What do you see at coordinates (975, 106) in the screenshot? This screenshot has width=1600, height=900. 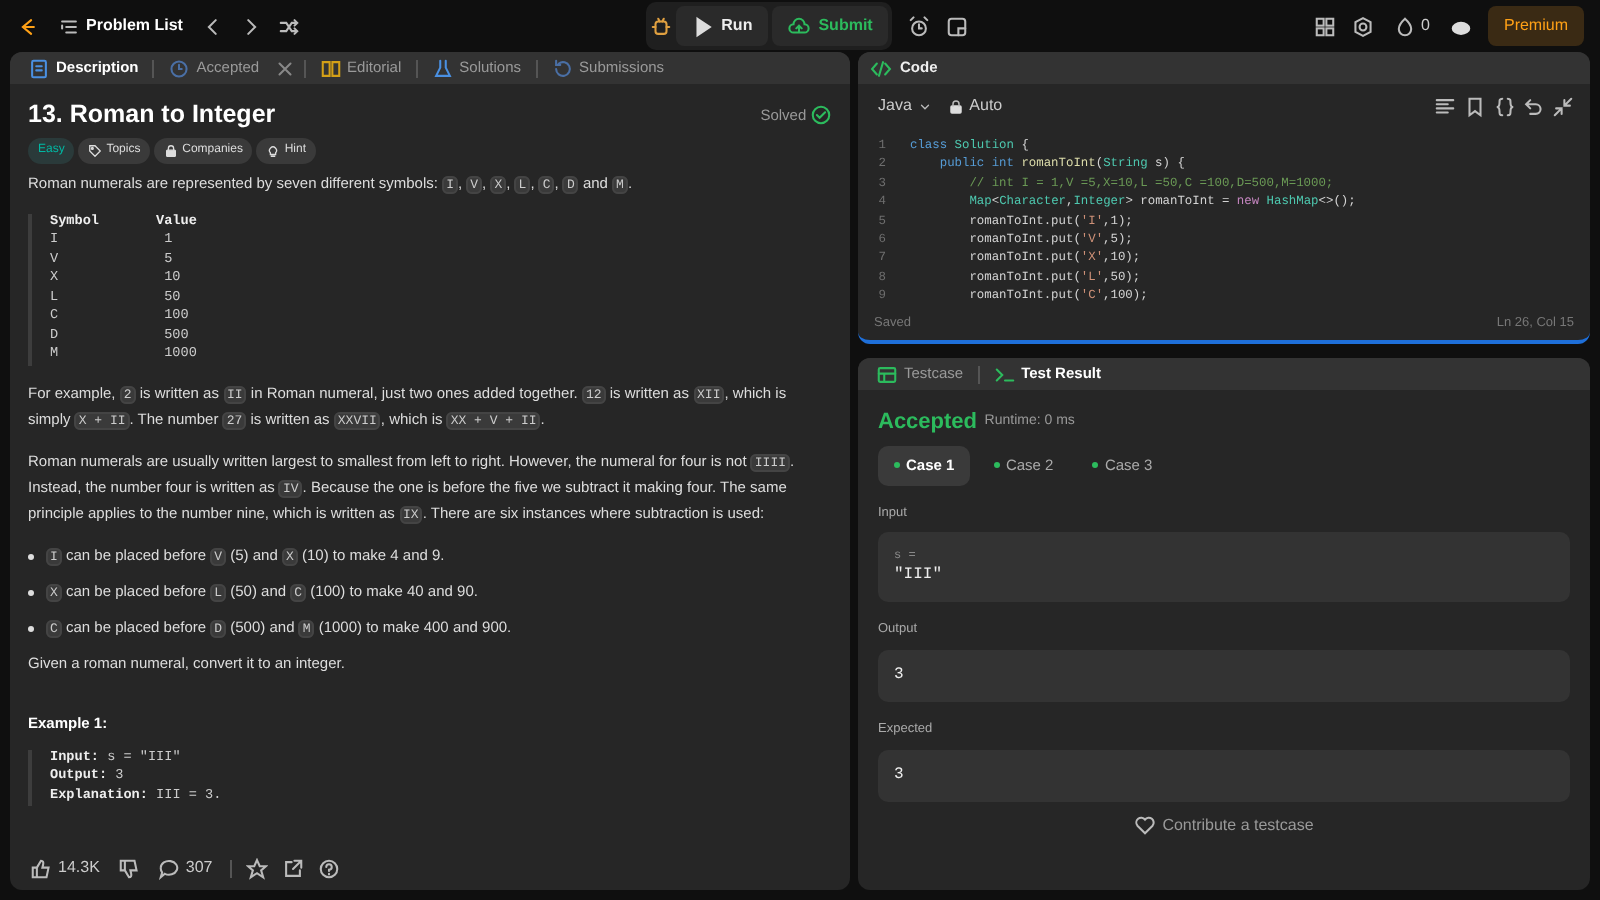 I see `auto-mode-button: Auto` at bounding box center [975, 106].